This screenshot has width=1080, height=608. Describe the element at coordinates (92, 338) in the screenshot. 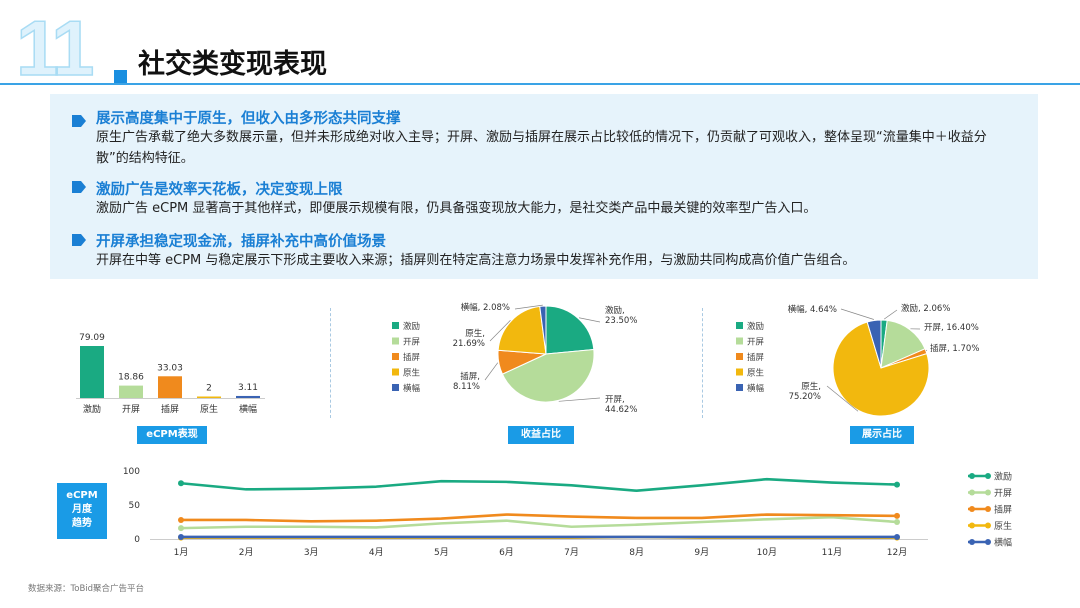

I see `bar-value-label: 79.09` at that location.